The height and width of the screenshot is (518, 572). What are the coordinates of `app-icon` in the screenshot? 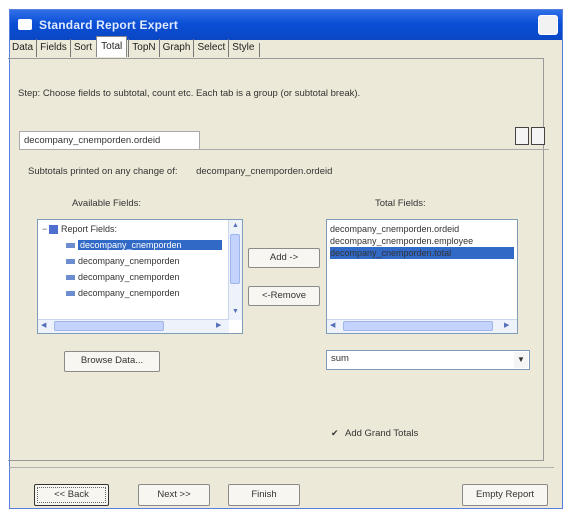 It's located at (25, 24).